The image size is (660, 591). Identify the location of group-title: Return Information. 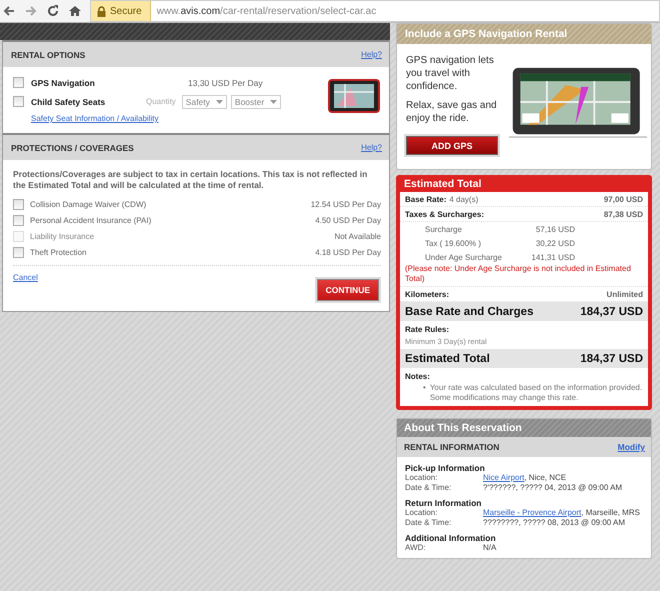
(443, 503).